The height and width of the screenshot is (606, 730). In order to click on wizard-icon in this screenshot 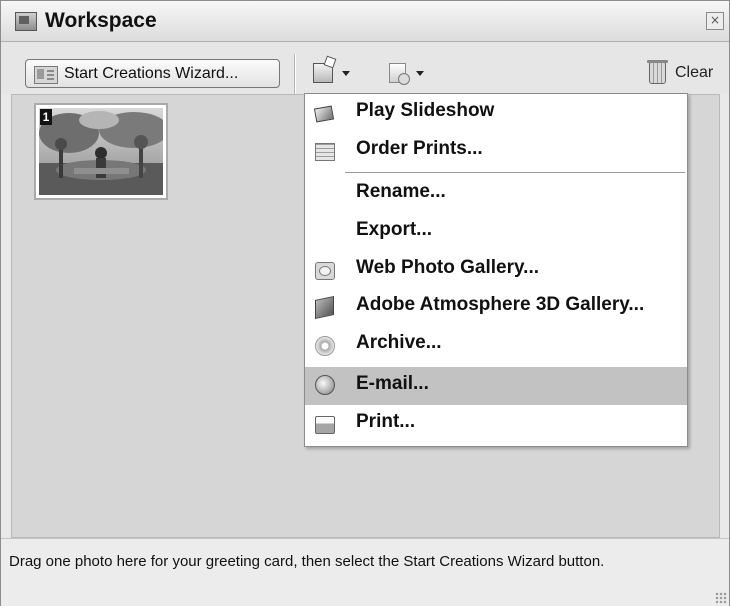, I will do `click(46, 75)`.